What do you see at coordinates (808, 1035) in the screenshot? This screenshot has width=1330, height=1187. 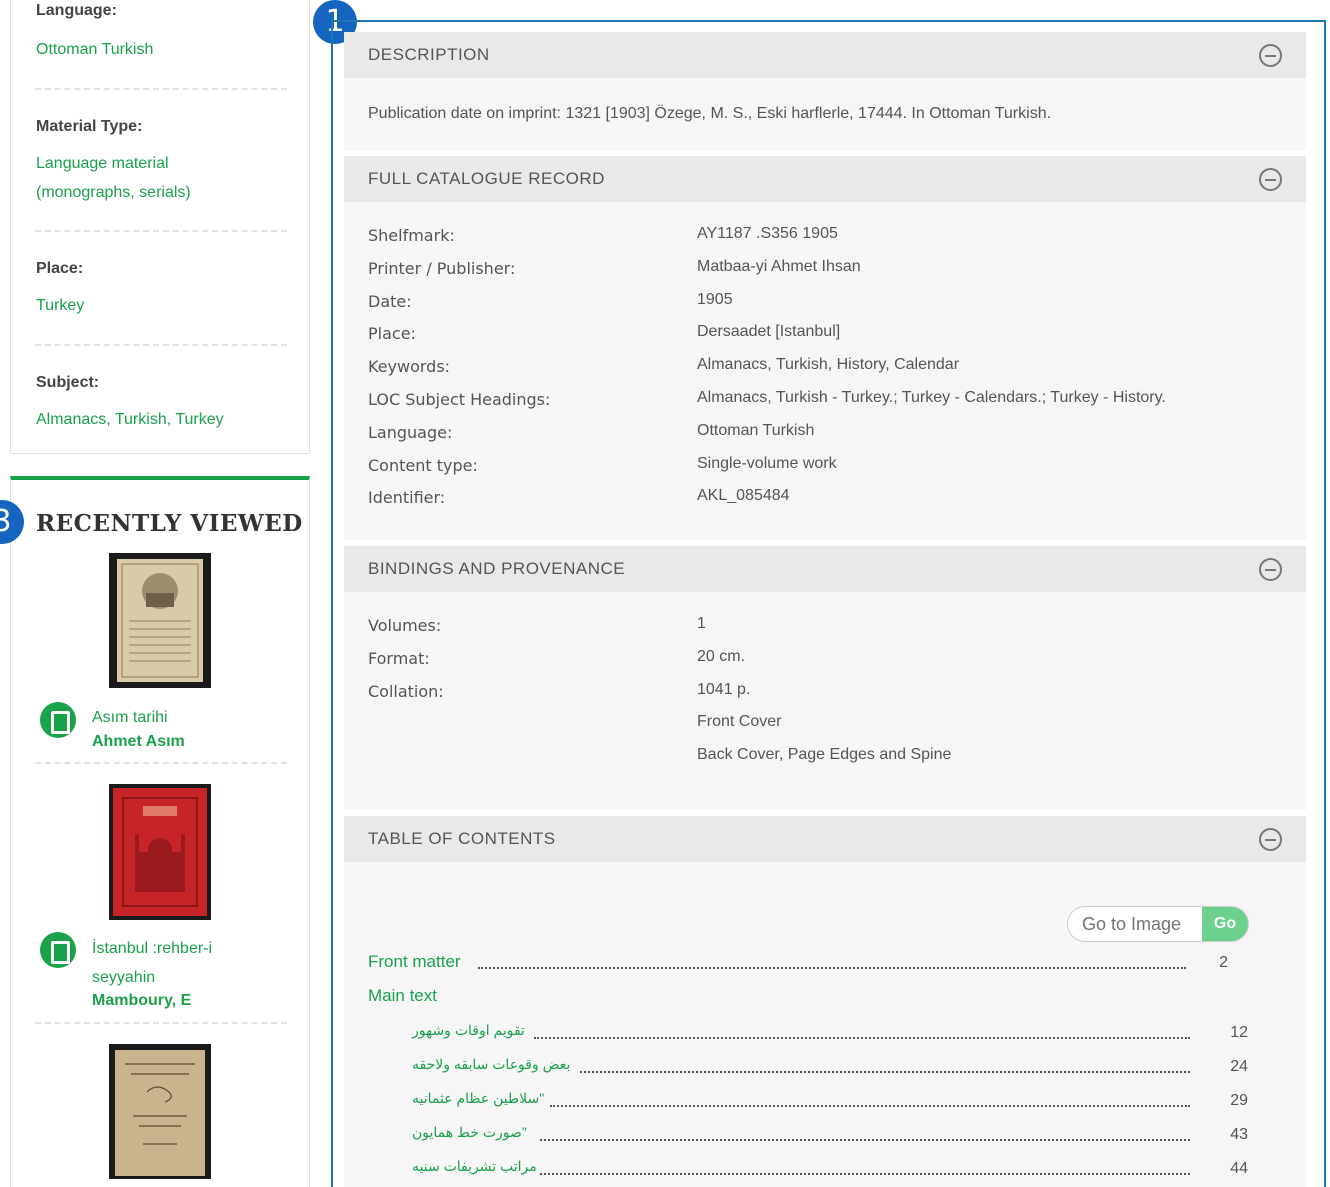 I see `toc-subentry: تقويم اوقات وشهور 12` at bounding box center [808, 1035].